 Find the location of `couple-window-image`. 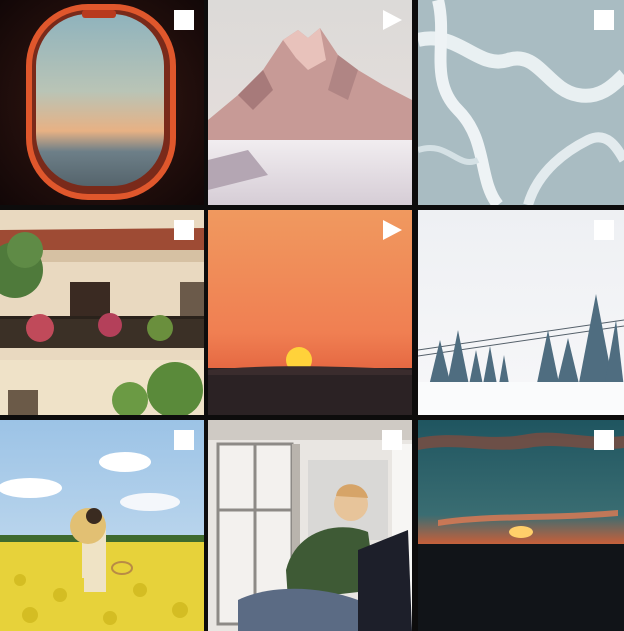

couple-window-image is located at coordinates (310, 525).